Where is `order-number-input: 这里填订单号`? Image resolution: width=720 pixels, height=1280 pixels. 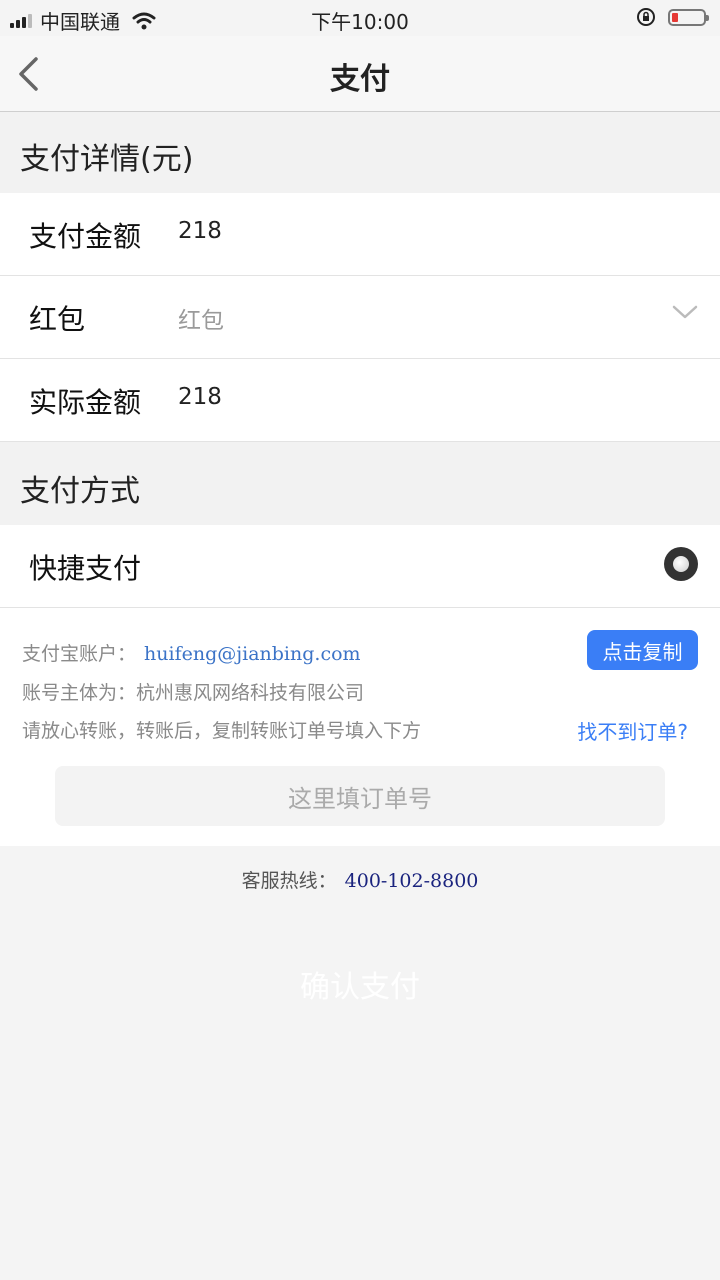 order-number-input: 这里填订单号 is located at coordinates (360, 796).